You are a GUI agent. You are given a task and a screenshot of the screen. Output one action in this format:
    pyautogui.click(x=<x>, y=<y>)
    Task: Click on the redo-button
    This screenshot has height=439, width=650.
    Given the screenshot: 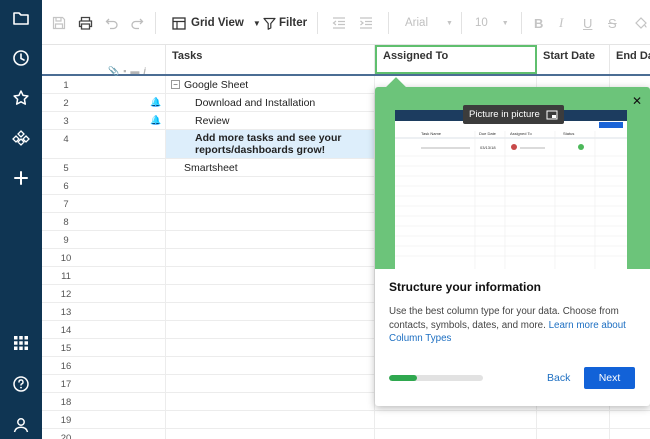 What is the action you would take?
    pyautogui.click(x=137, y=23)
    